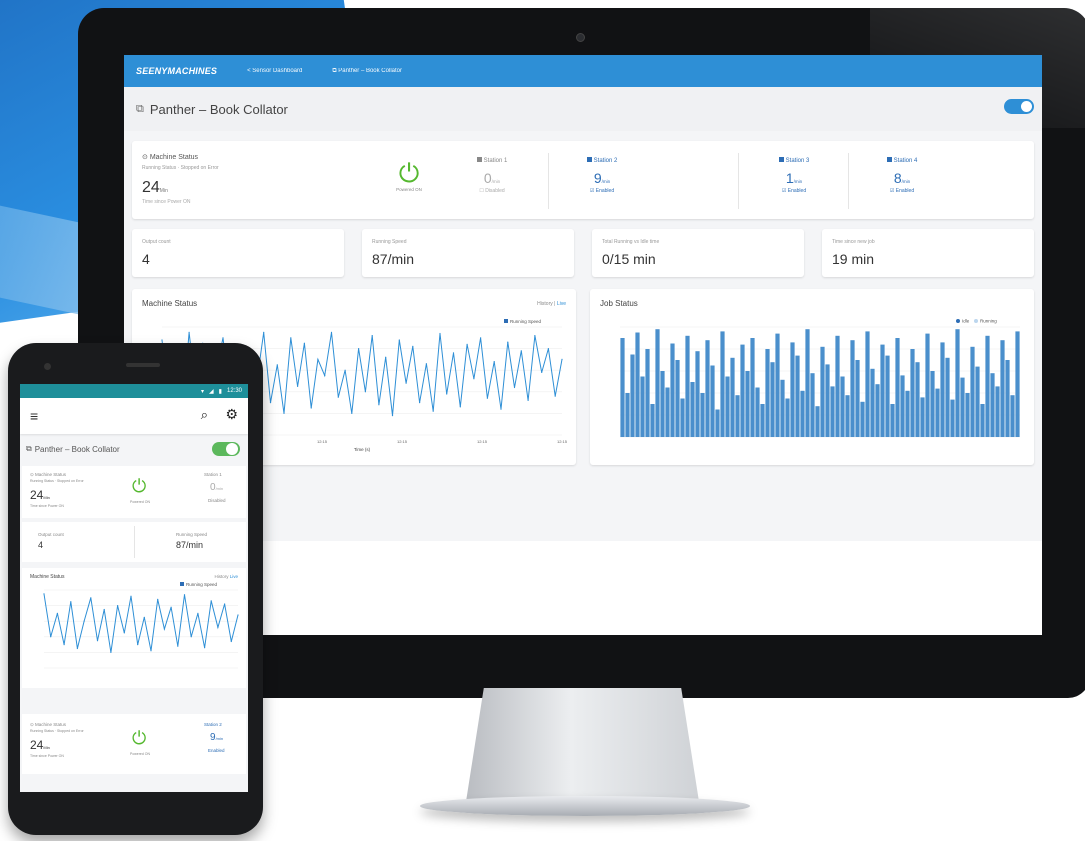 The height and width of the screenshot is (841, 1085). Describe the element at coordinates (492, 191) in the screenshot. I see `station-1-status: ☐ Disabled` at that location.